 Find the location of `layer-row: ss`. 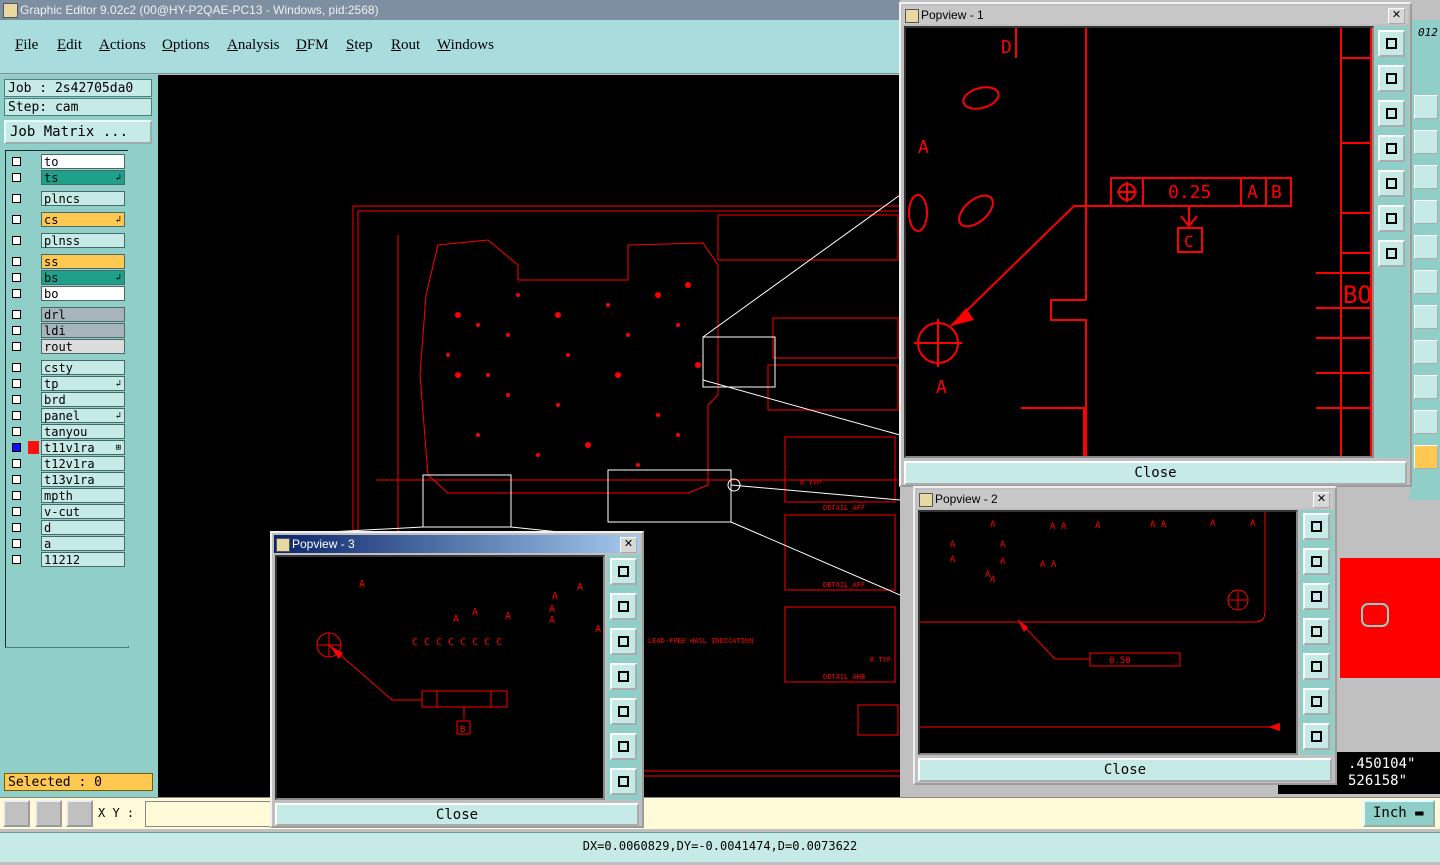

layer-row: ss is located at coordinates (67, 261).